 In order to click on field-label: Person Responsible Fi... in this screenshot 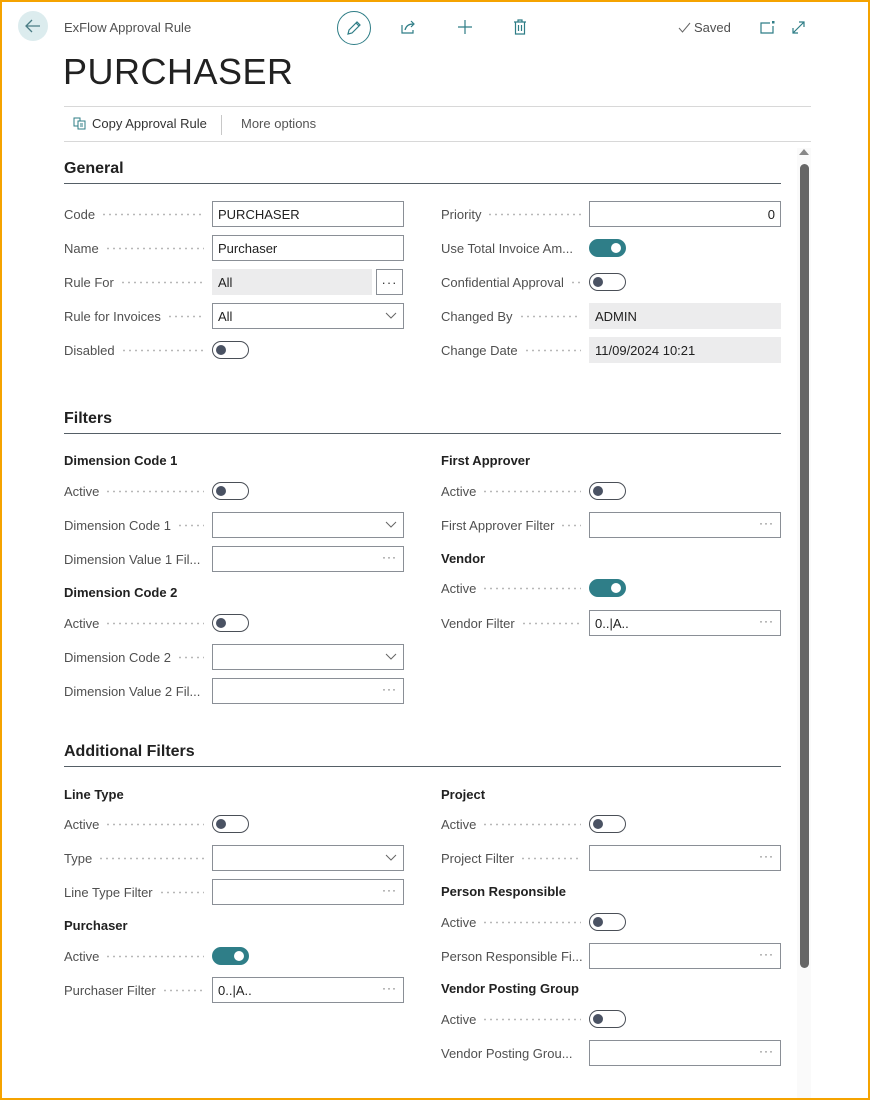, I will do `click(515, 956)`.